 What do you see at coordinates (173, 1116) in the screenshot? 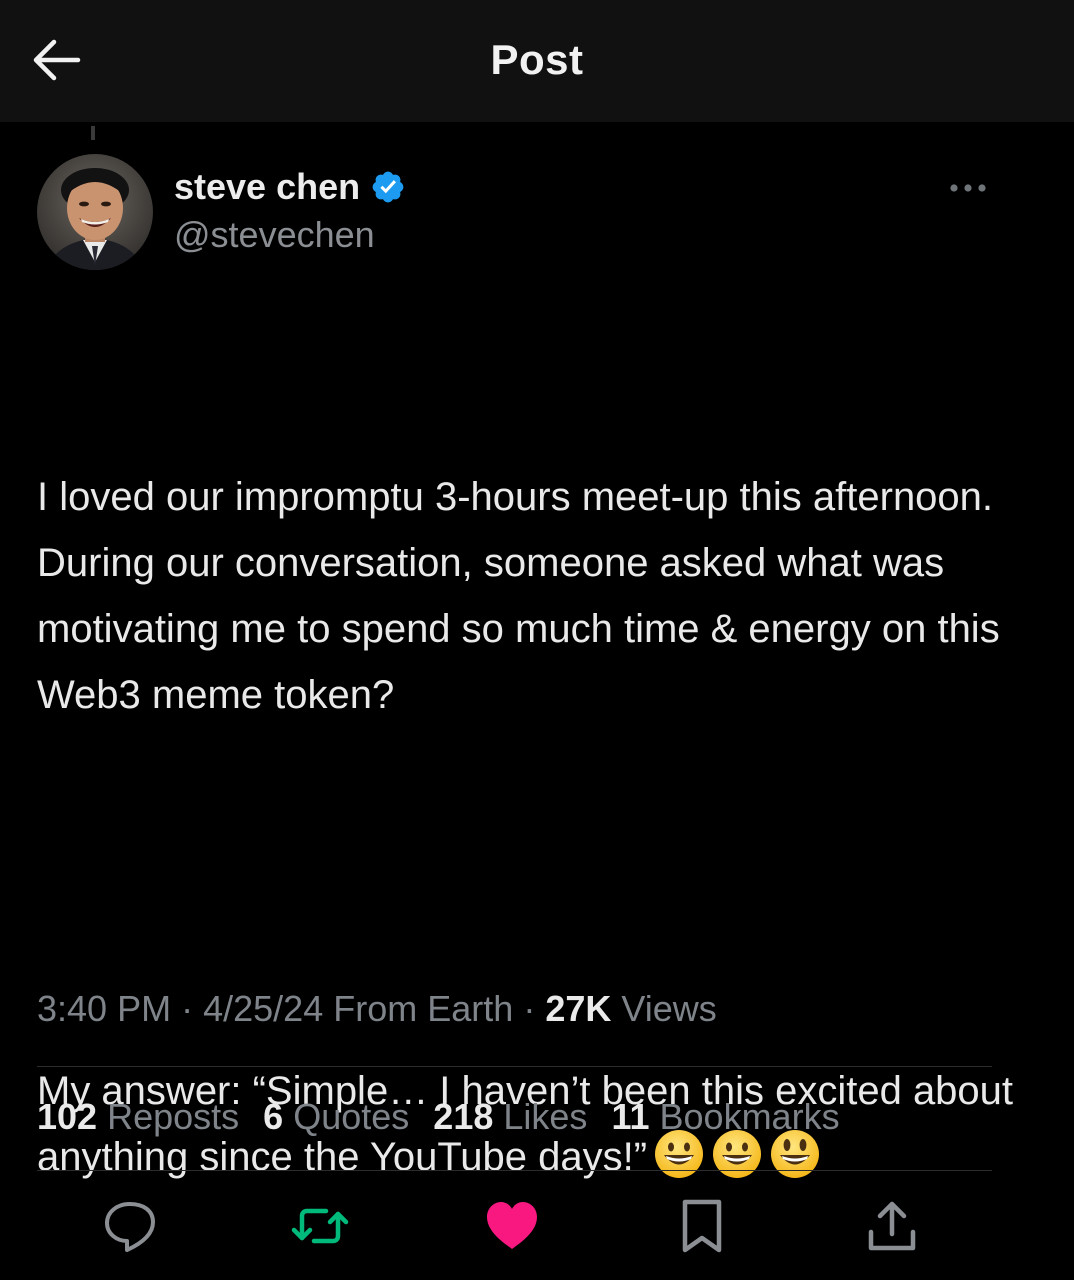
I see `stat-label: Reposts` at bounding box center [173, 1116].